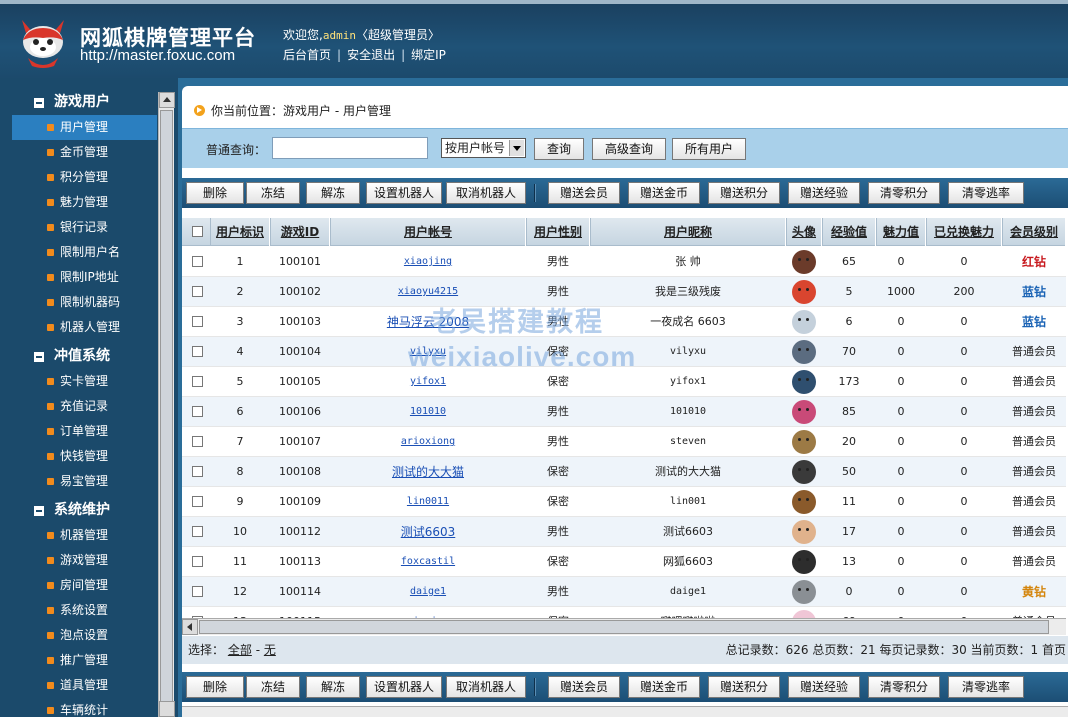 The image size is (1068, 717). Describe the element at coordinates (624, 472) in the screenshot. I see `table-row: 8 100108 测试的大大猫 保密 测试的大大猫 50 0 0 普通会员` at that location.